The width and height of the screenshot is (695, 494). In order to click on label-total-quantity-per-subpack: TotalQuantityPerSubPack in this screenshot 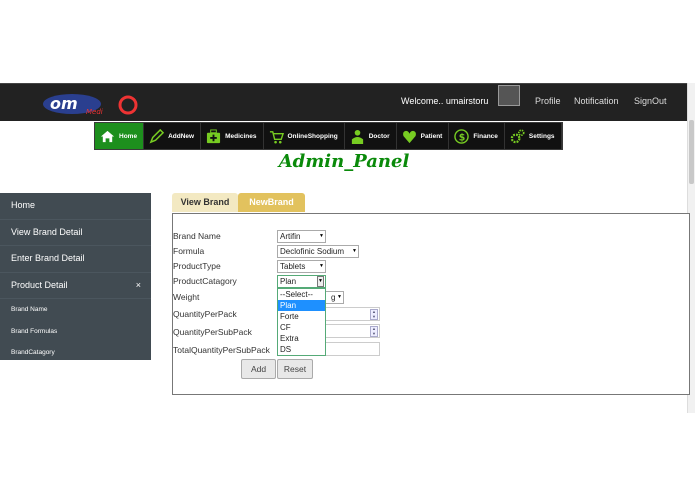, I will do `click(221, 350)`.